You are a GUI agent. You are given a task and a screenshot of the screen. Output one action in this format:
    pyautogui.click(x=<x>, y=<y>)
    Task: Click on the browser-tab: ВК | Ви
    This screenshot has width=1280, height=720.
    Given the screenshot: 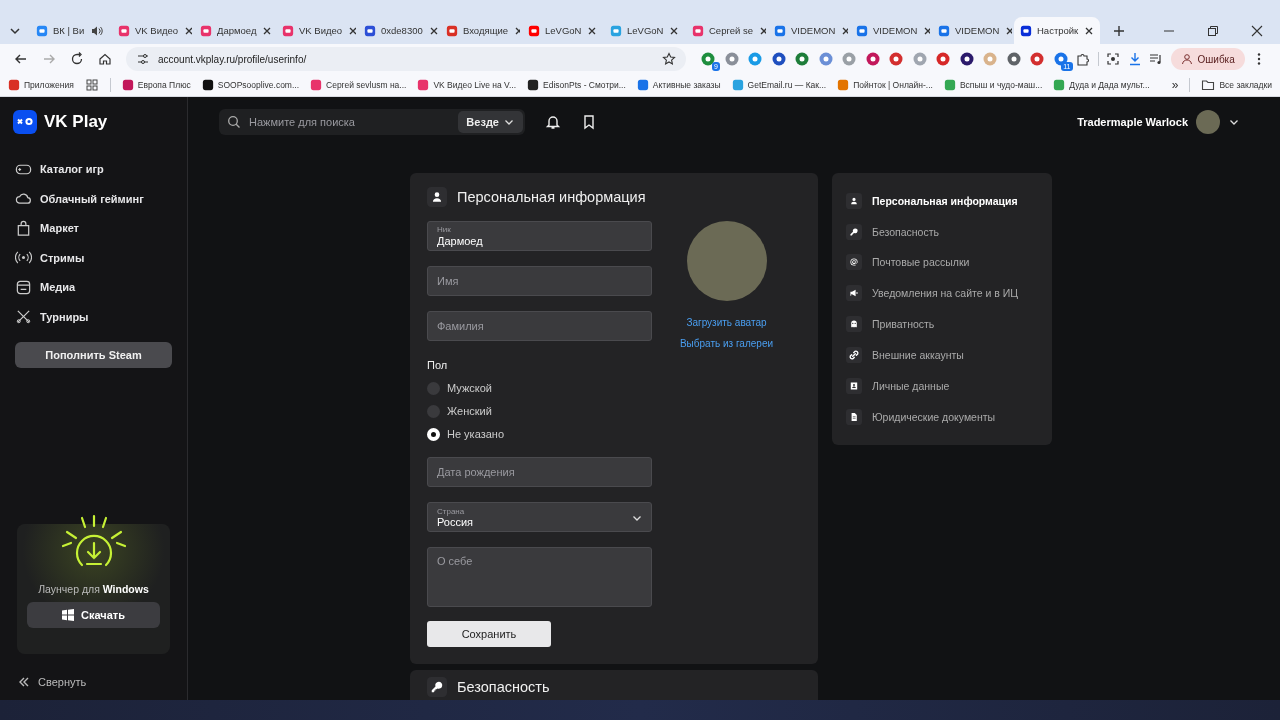 What is the action you would take?
    pyautogui.click(x=70, y=30)
    